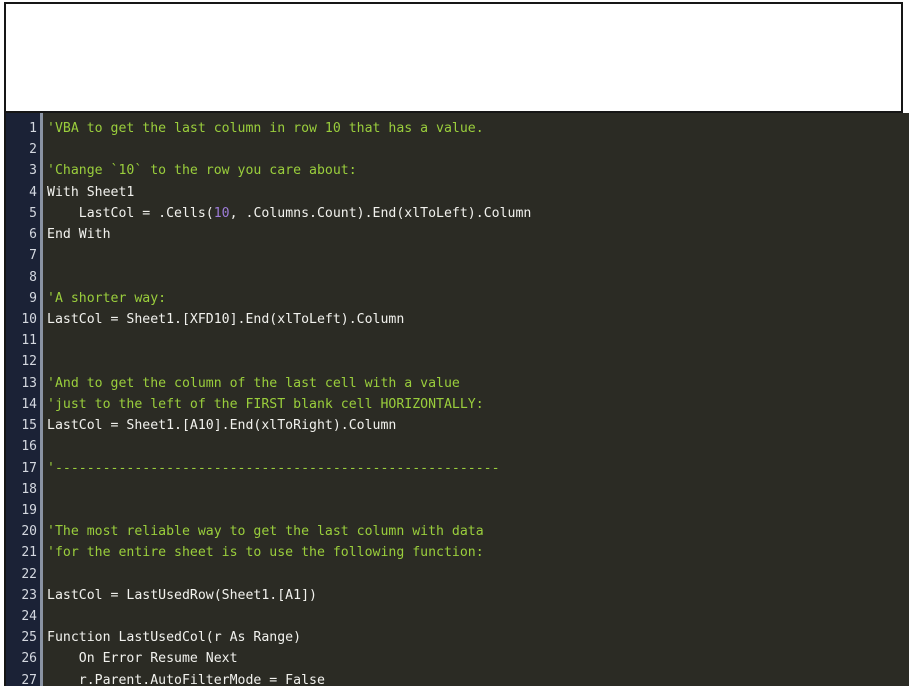  What do you see at coordinates (91, 192) in the screenshot?
I see `code-token: With Sheet1` at bounding box center [91, 192].